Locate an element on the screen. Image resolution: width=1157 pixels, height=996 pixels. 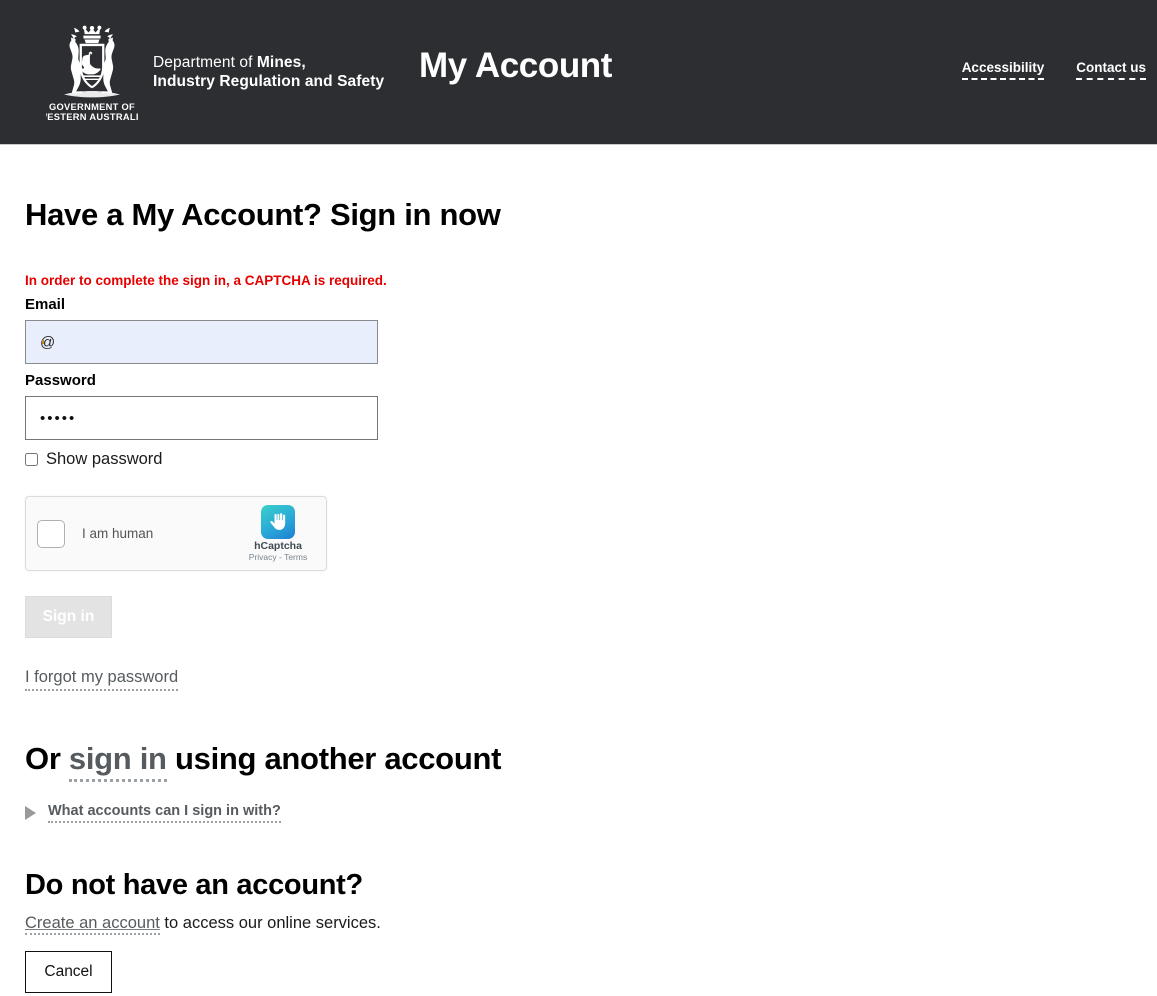
email-field-wrapper is located at coordinates (201, 342).